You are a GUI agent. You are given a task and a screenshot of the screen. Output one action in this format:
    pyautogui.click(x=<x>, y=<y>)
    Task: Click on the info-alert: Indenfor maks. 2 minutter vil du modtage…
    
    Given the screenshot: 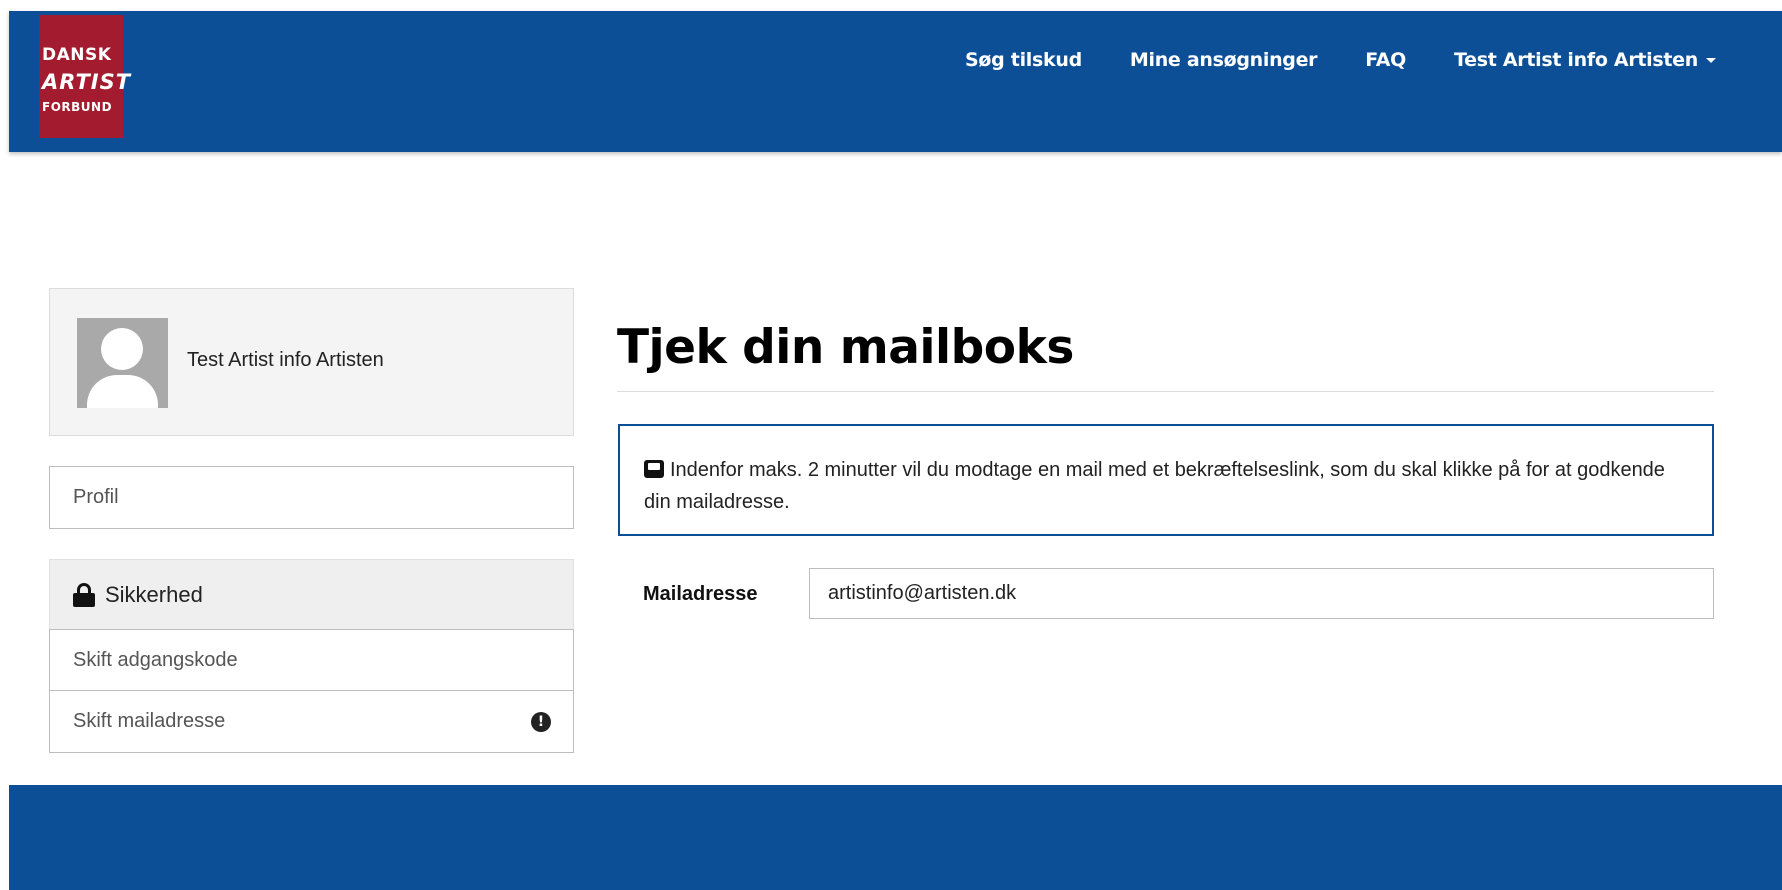 What is the action you would take?
    pyautogui.click(x=1166, y=480)
    